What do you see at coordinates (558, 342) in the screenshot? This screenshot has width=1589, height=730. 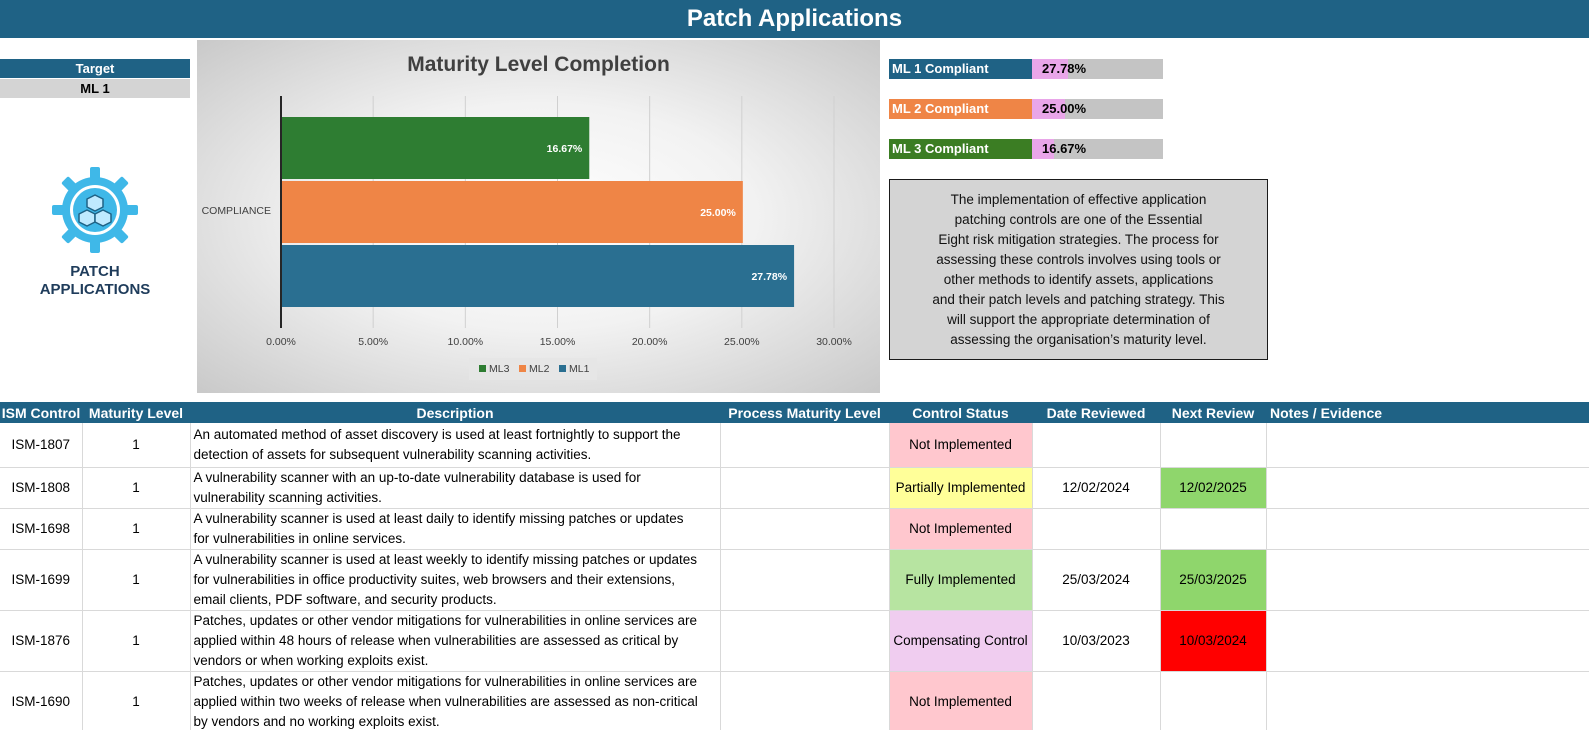 I see `x-tick-label: 15.00%` at bounding box center [558, 342].